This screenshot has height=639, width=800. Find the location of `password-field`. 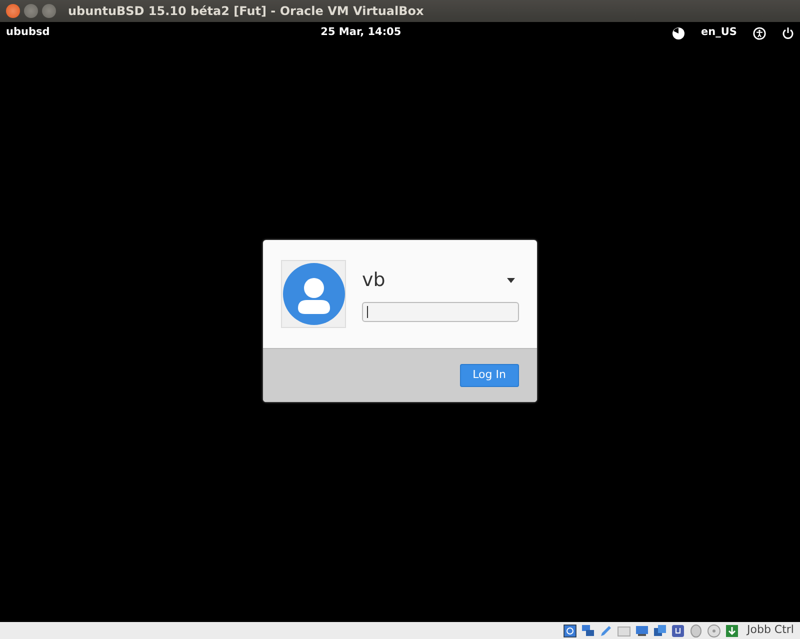

password-field is located at coordinates (440, 312).